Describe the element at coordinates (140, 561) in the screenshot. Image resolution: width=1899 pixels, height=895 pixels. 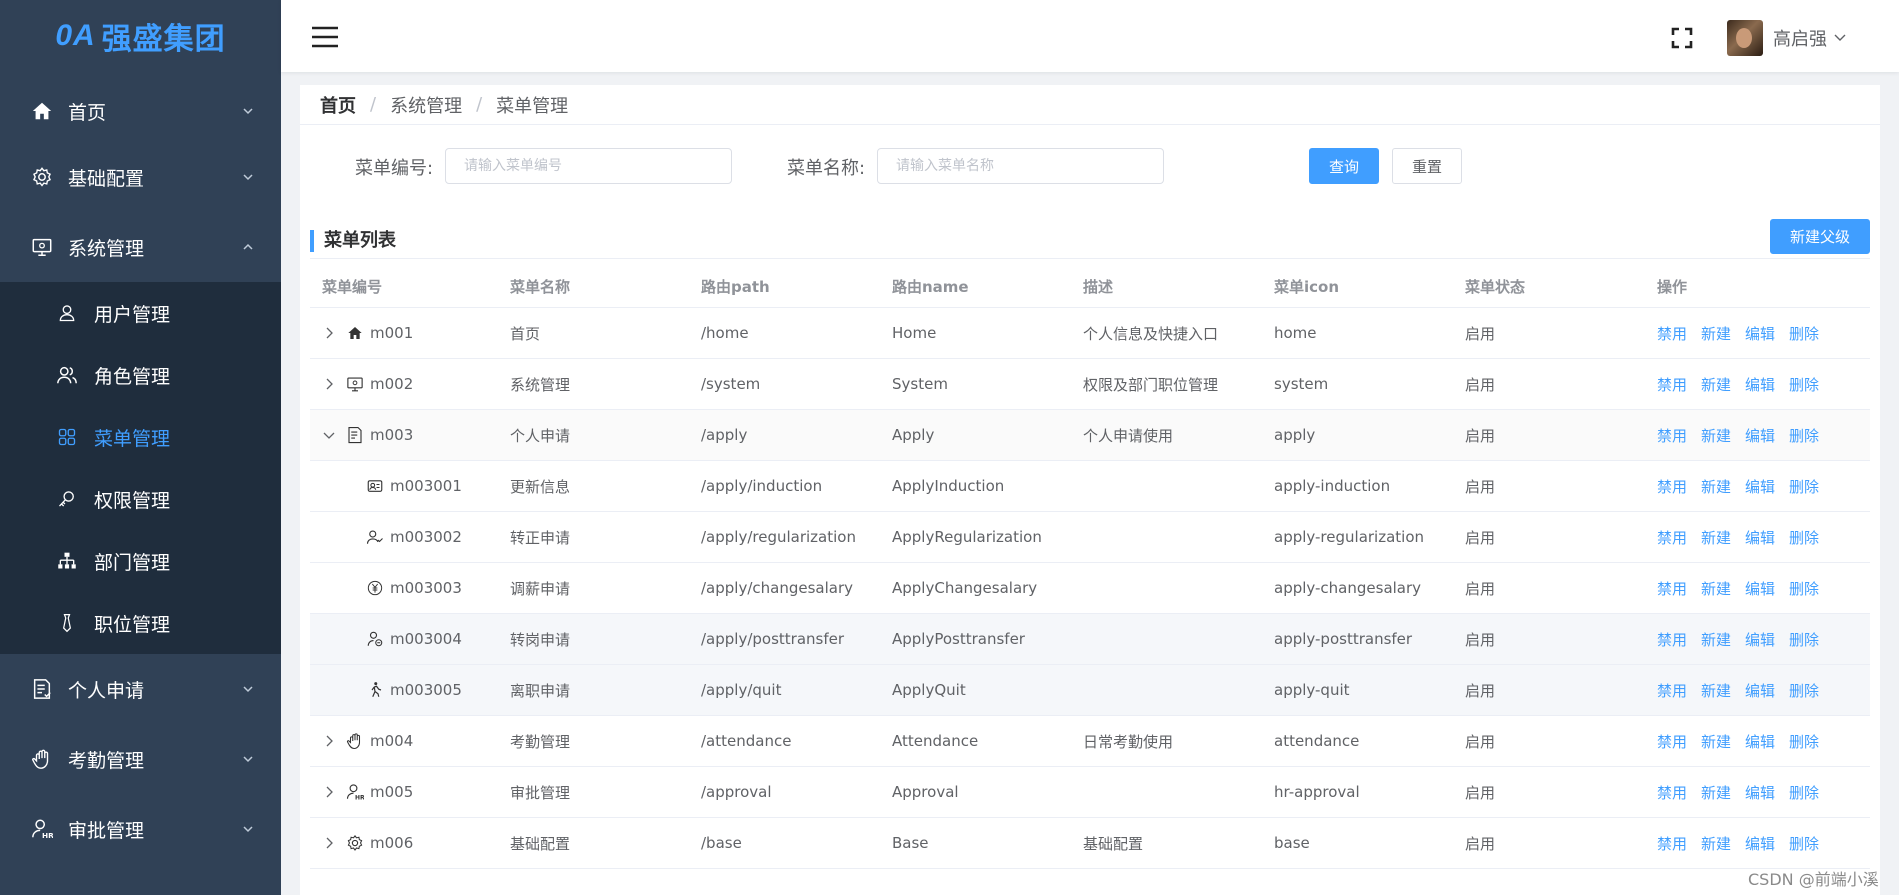
I see `sidebar-subitem-departments: 部门管理` at that location.